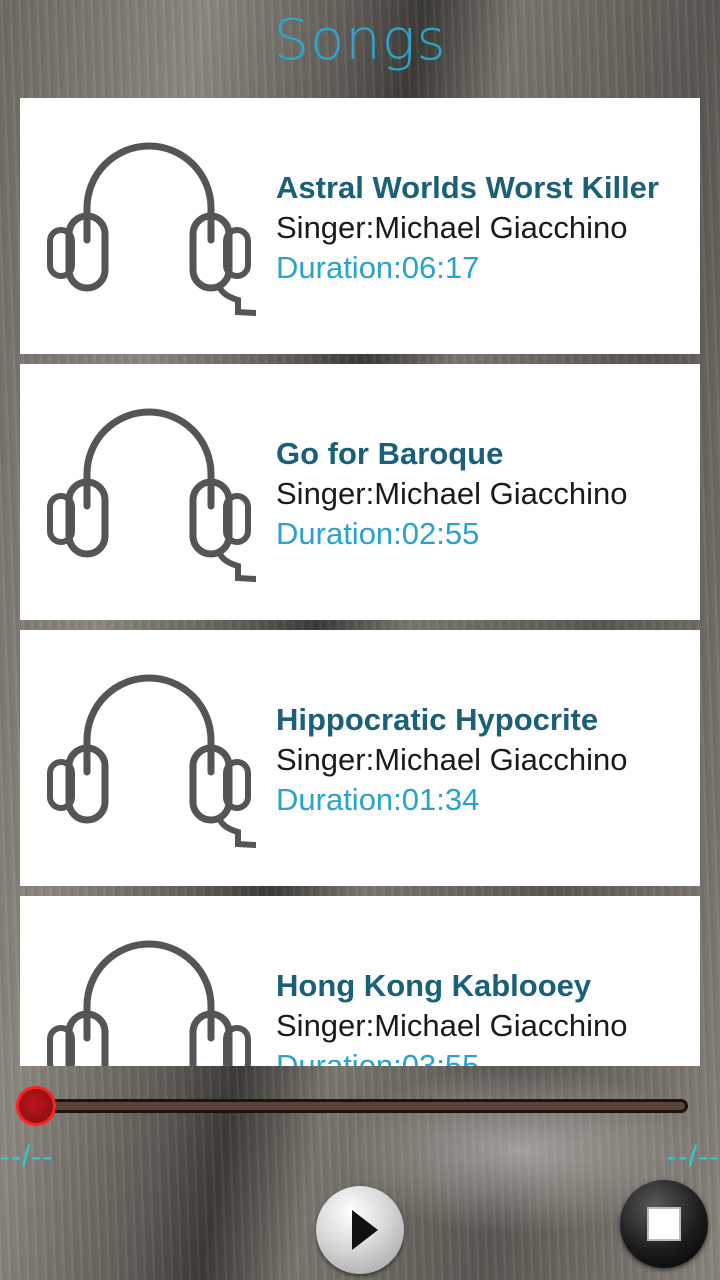  I want to click on elapsed-time: --/--, so click(27, 1156).